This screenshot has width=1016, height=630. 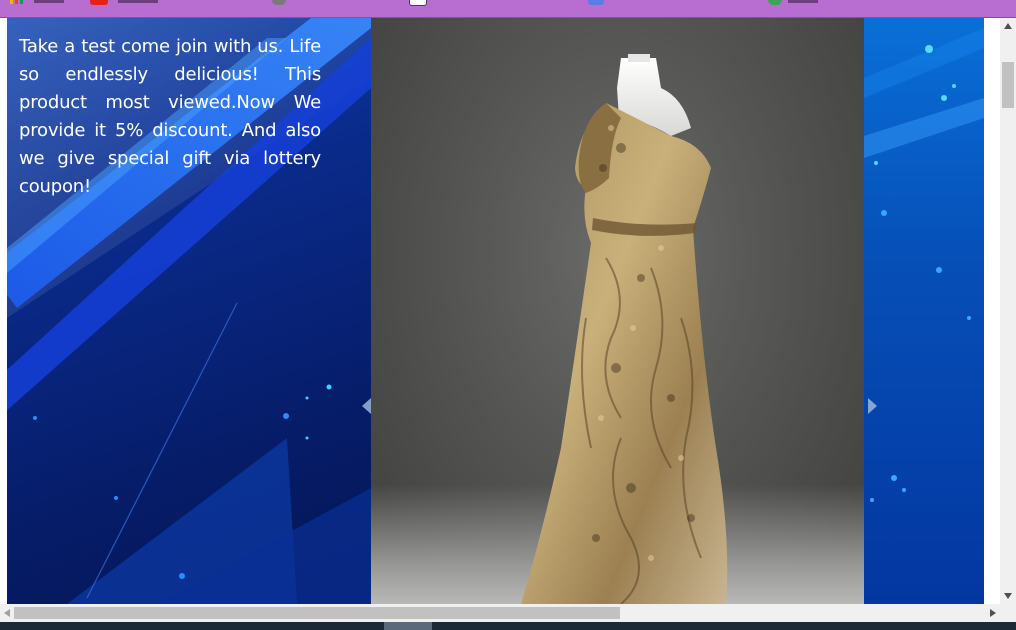 I want to click on slider-next-button, so click(x=873, y=406).